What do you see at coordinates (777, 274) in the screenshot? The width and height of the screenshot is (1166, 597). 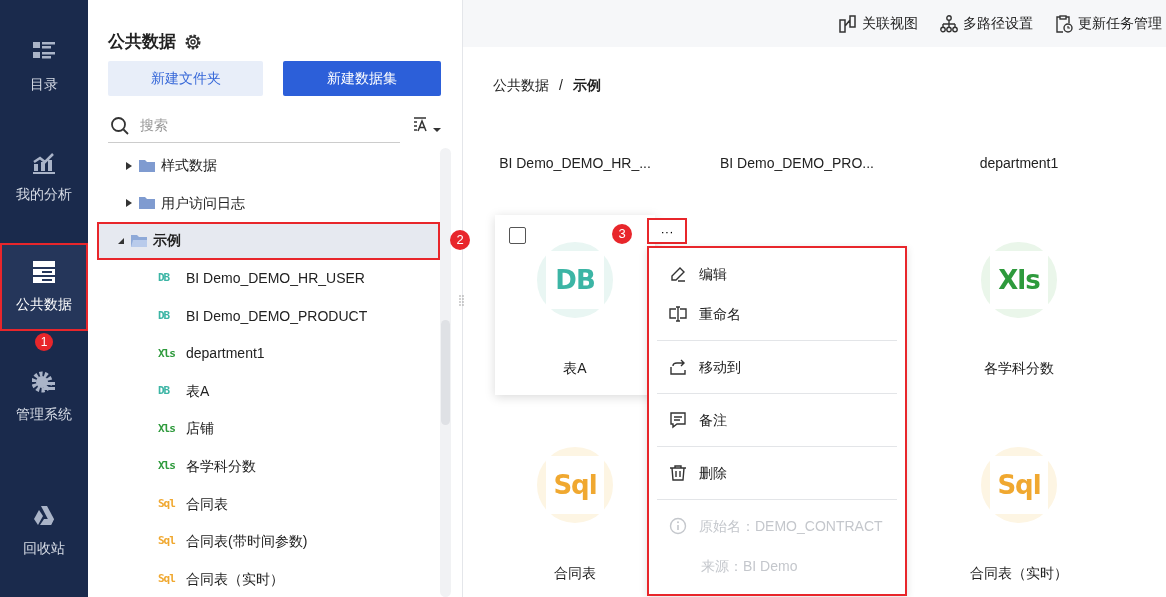 I see `menu-item: 编辑` at bounding box center [777, 274].